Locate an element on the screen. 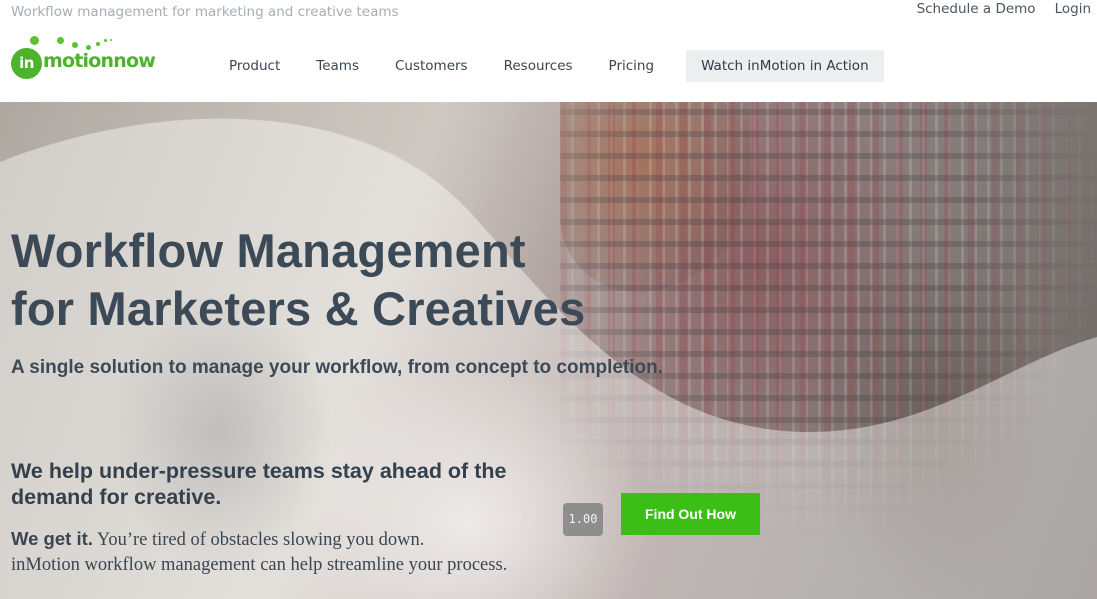 Image resolution: width=1097 pixels, height=599 pixels. logo-in-mark: in is located at coordinates (26, 63).